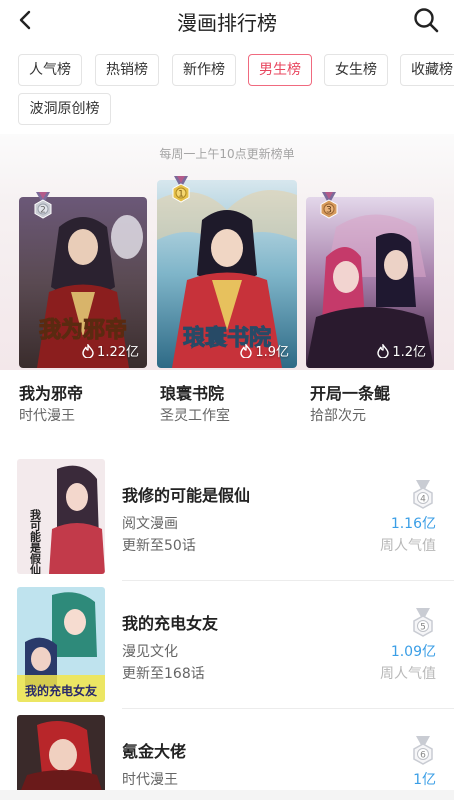  What do you see at coordinates (61, 690) in the screenshot?
I see `cover-title-text: 我的充电女友` at bounding box center [61, 690].